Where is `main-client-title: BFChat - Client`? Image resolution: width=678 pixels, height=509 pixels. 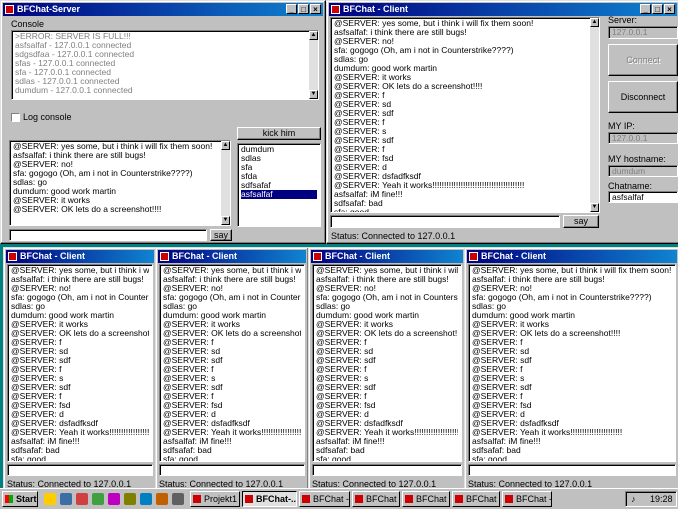 main-client-title: BFChat - Client is located at coordinates (375, 9).